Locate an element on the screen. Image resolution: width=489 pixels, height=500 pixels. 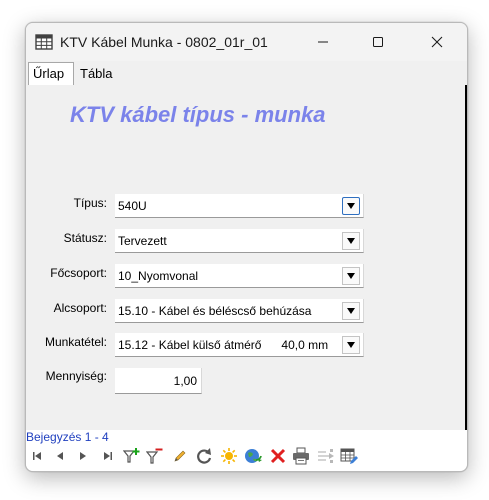
munkatetel-combobox: 15.12 - Kábel külső átmérő 40,0 mm is located at coordinates (239, 345).